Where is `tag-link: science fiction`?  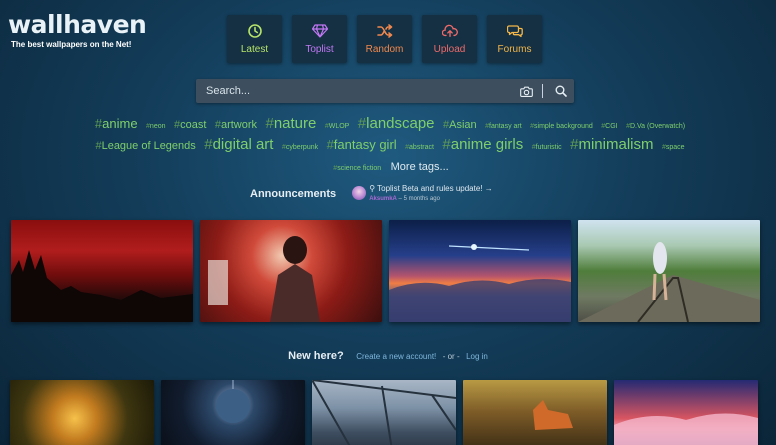 tag-link: science fiction is located at coordinates (357, 169).